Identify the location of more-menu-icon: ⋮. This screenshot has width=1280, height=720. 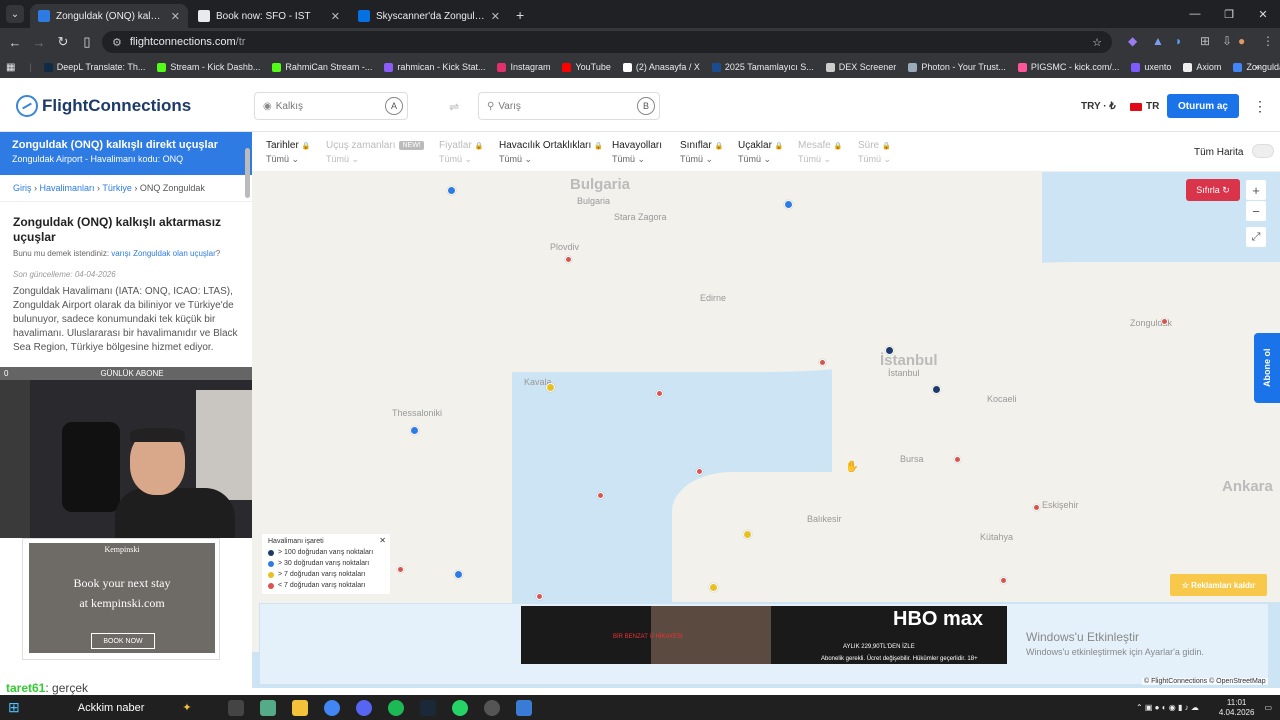
(1260, 106).